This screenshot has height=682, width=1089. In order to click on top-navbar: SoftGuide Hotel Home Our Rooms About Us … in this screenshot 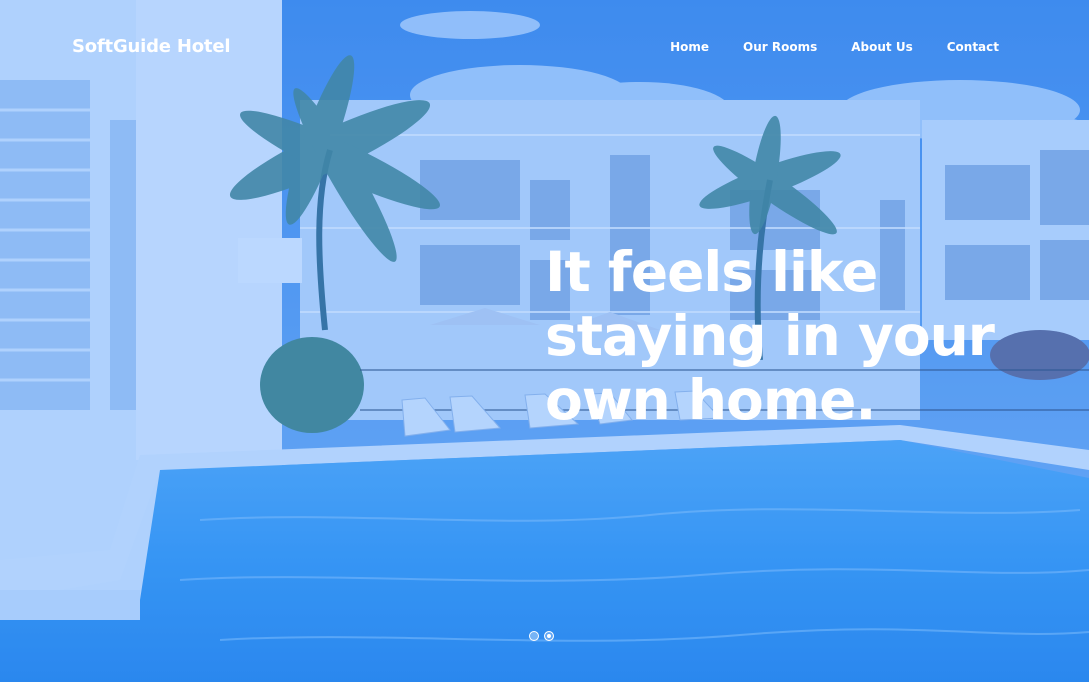, I will do `click(544, 47)`.